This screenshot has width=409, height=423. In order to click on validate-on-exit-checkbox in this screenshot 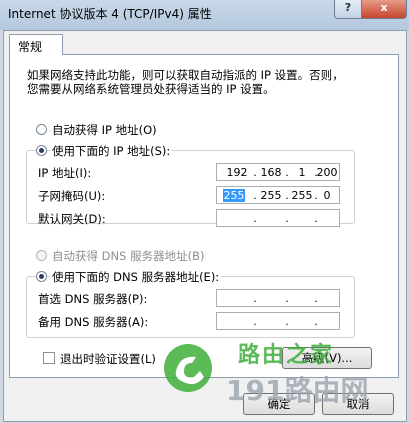, I will do `click(49, 358)`.